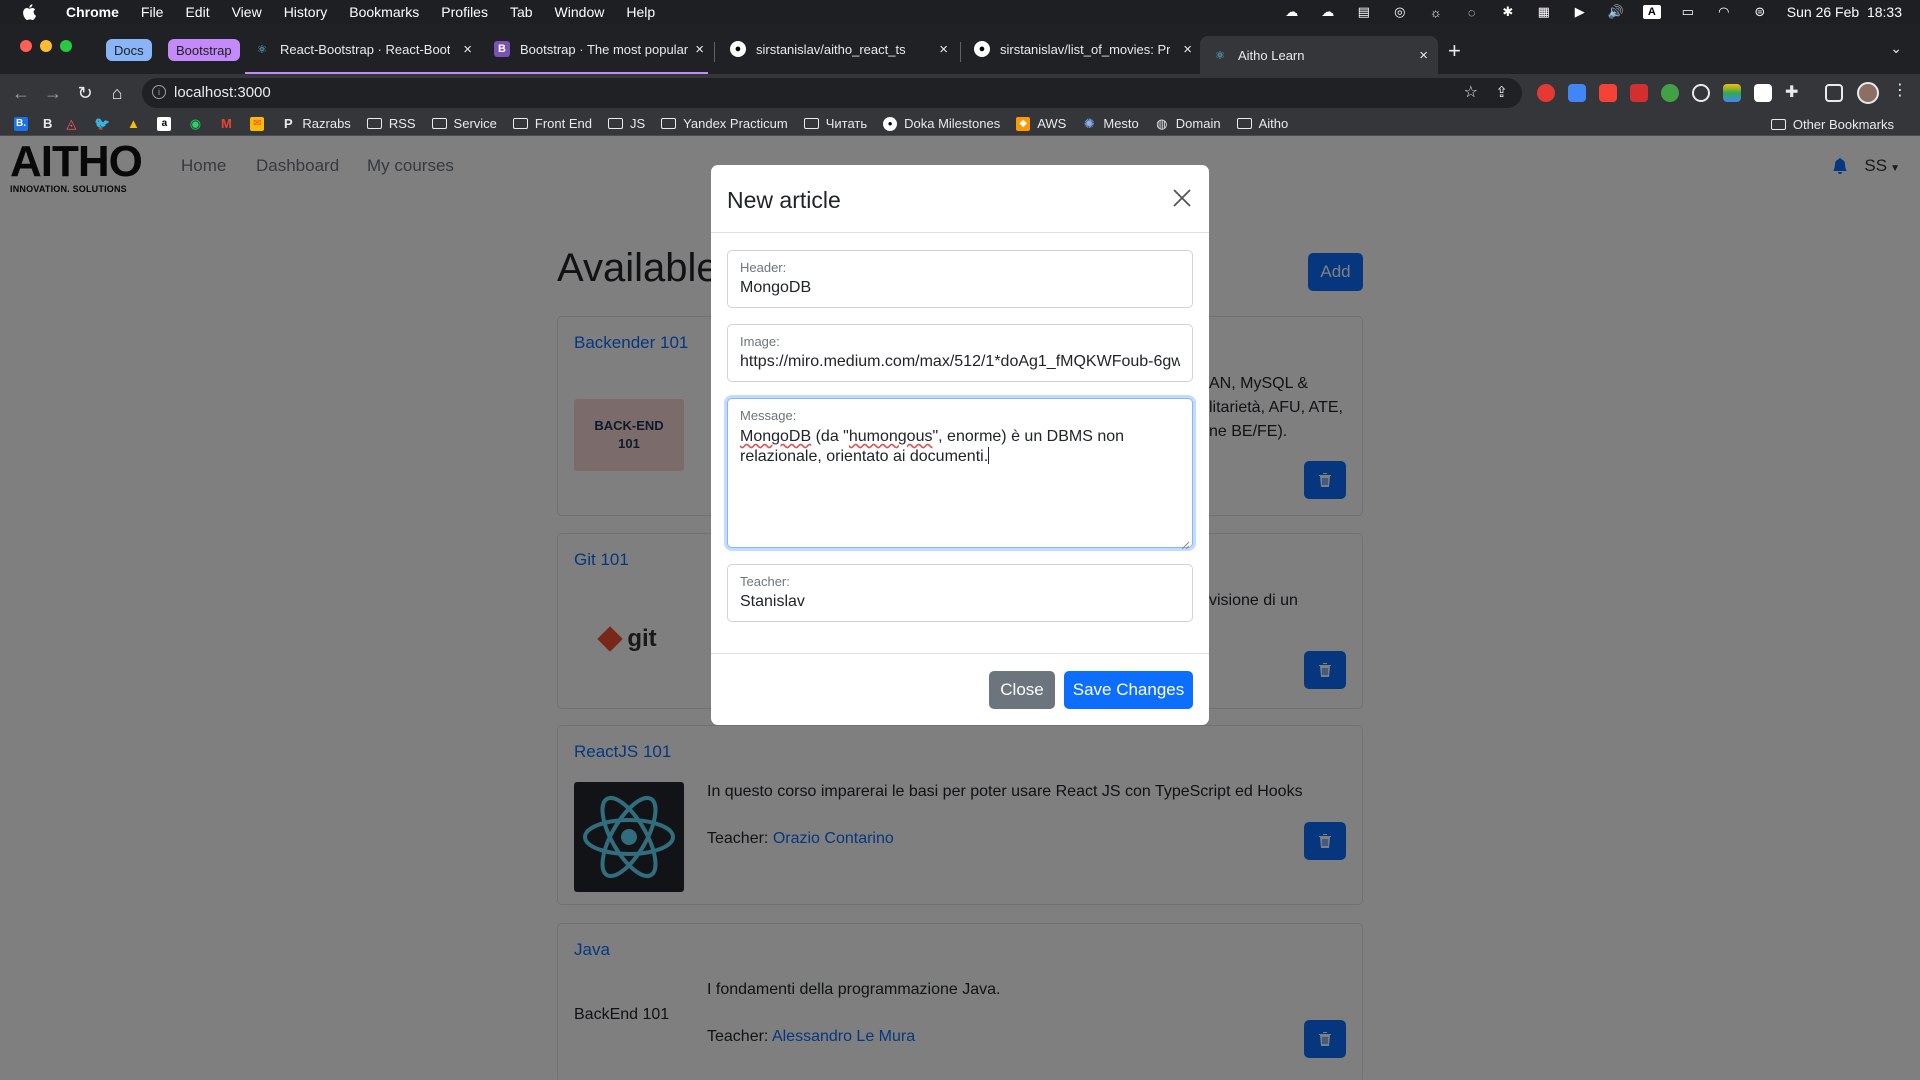 This screenshot has height=1080, width=1920. Describe the element at coordinates (316, 123) in the screenshot. I see `bookmark-razrabs: P Razrabs` at that location.